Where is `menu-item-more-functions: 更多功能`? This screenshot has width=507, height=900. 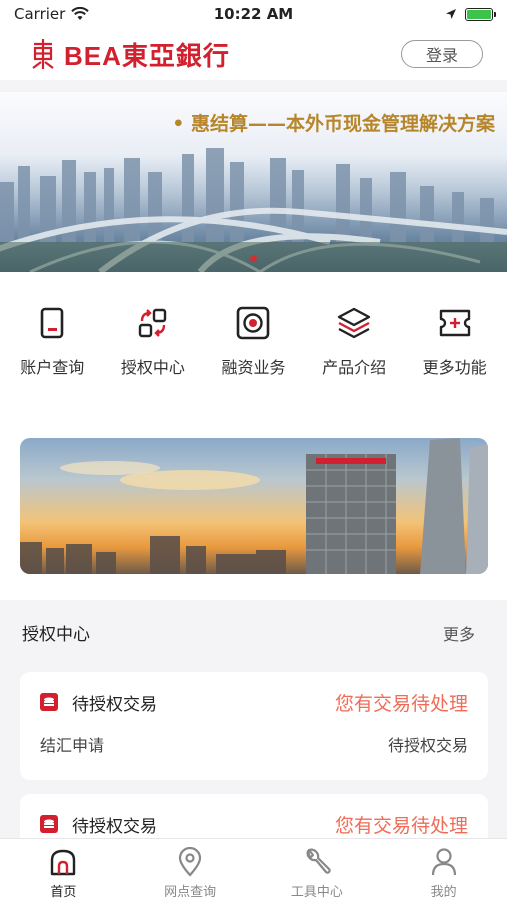 menu-item-more-functions: 更多功能 is located at coordinates (454, 325).